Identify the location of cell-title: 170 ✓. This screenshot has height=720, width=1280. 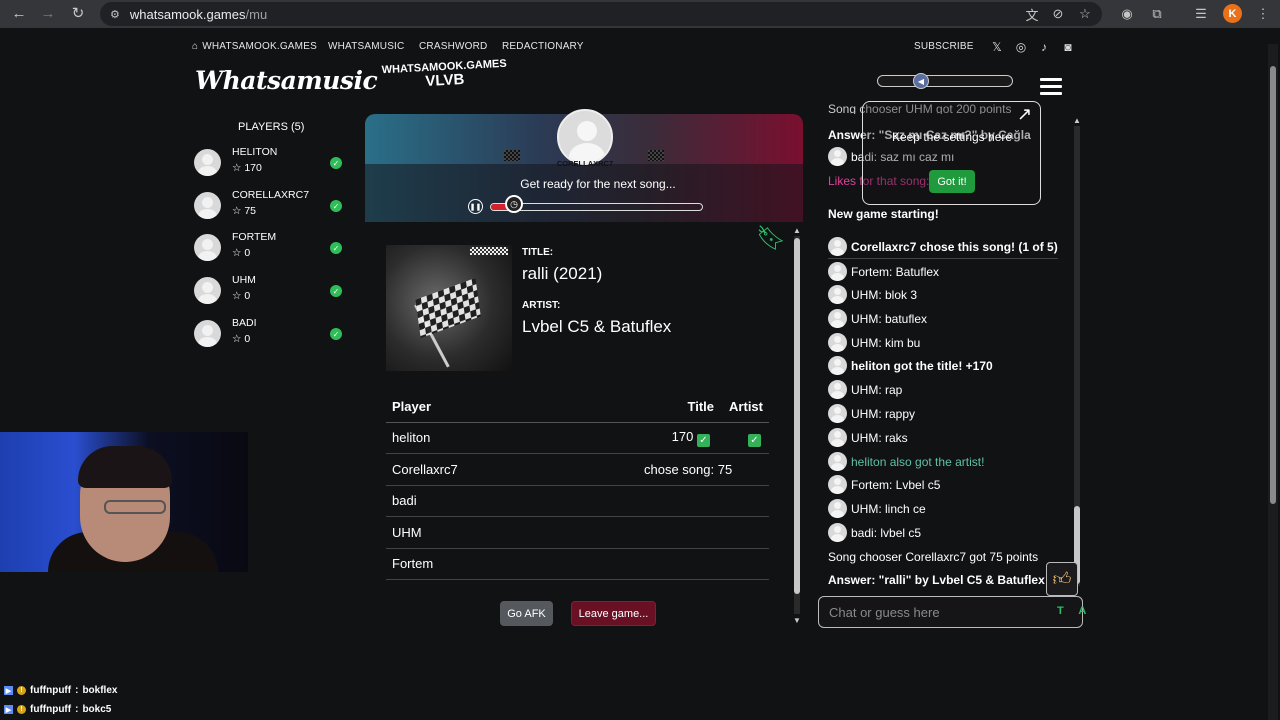
(651, 438).